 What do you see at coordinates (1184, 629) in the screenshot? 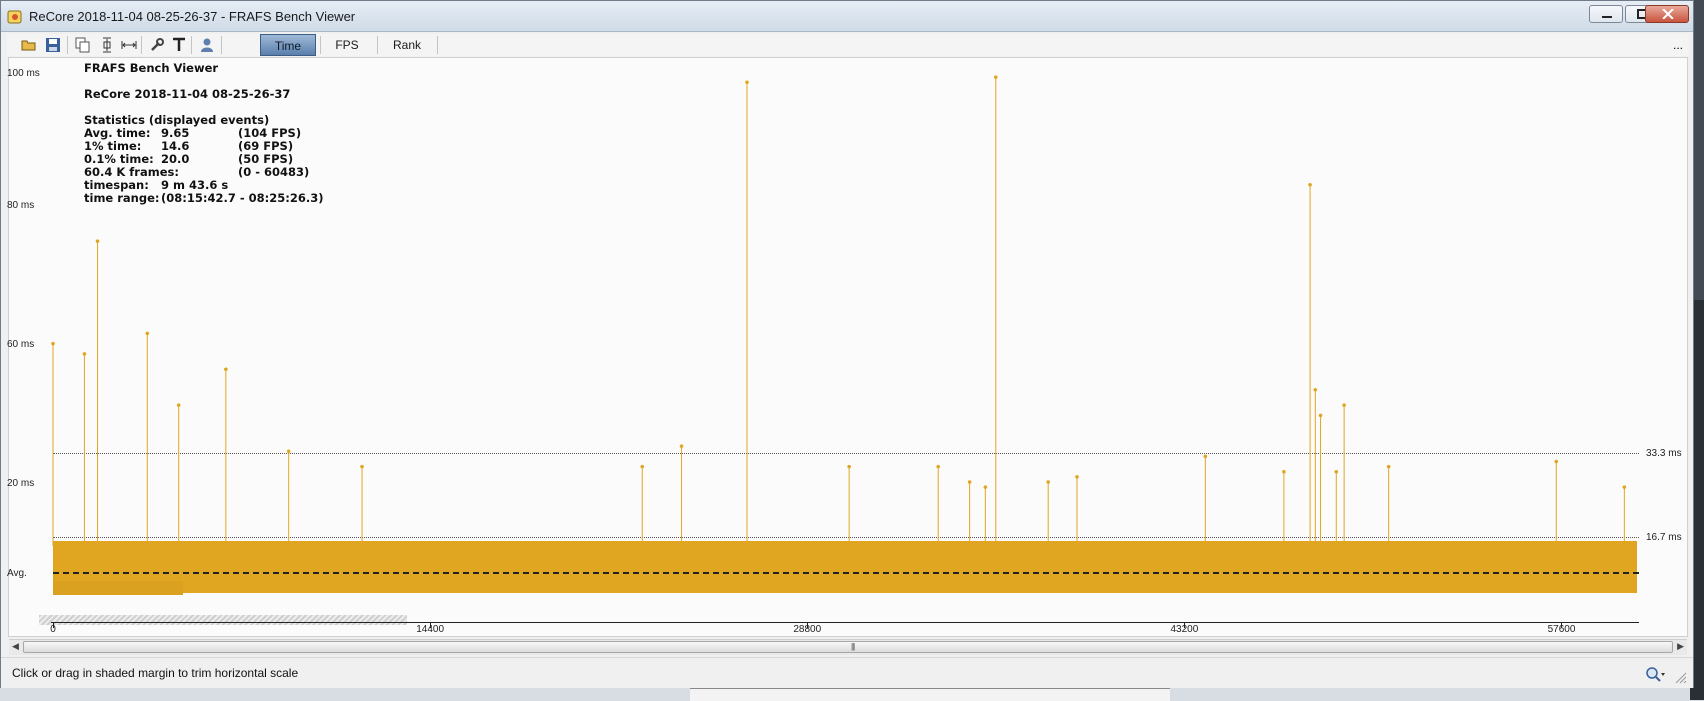
I see `x-tick-label: 43200` at bounding box center [1184, 629].